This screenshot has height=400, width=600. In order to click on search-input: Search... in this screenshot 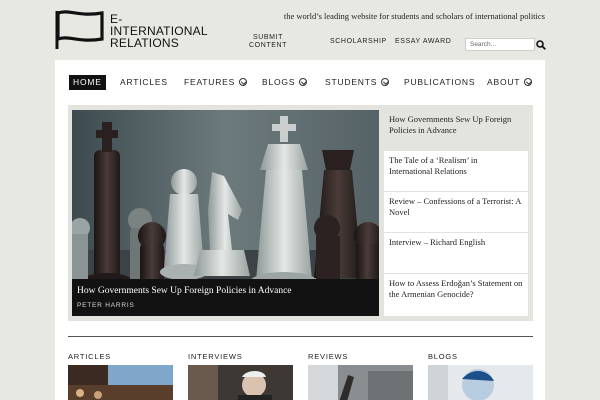, I will do `click(500, 44)`.